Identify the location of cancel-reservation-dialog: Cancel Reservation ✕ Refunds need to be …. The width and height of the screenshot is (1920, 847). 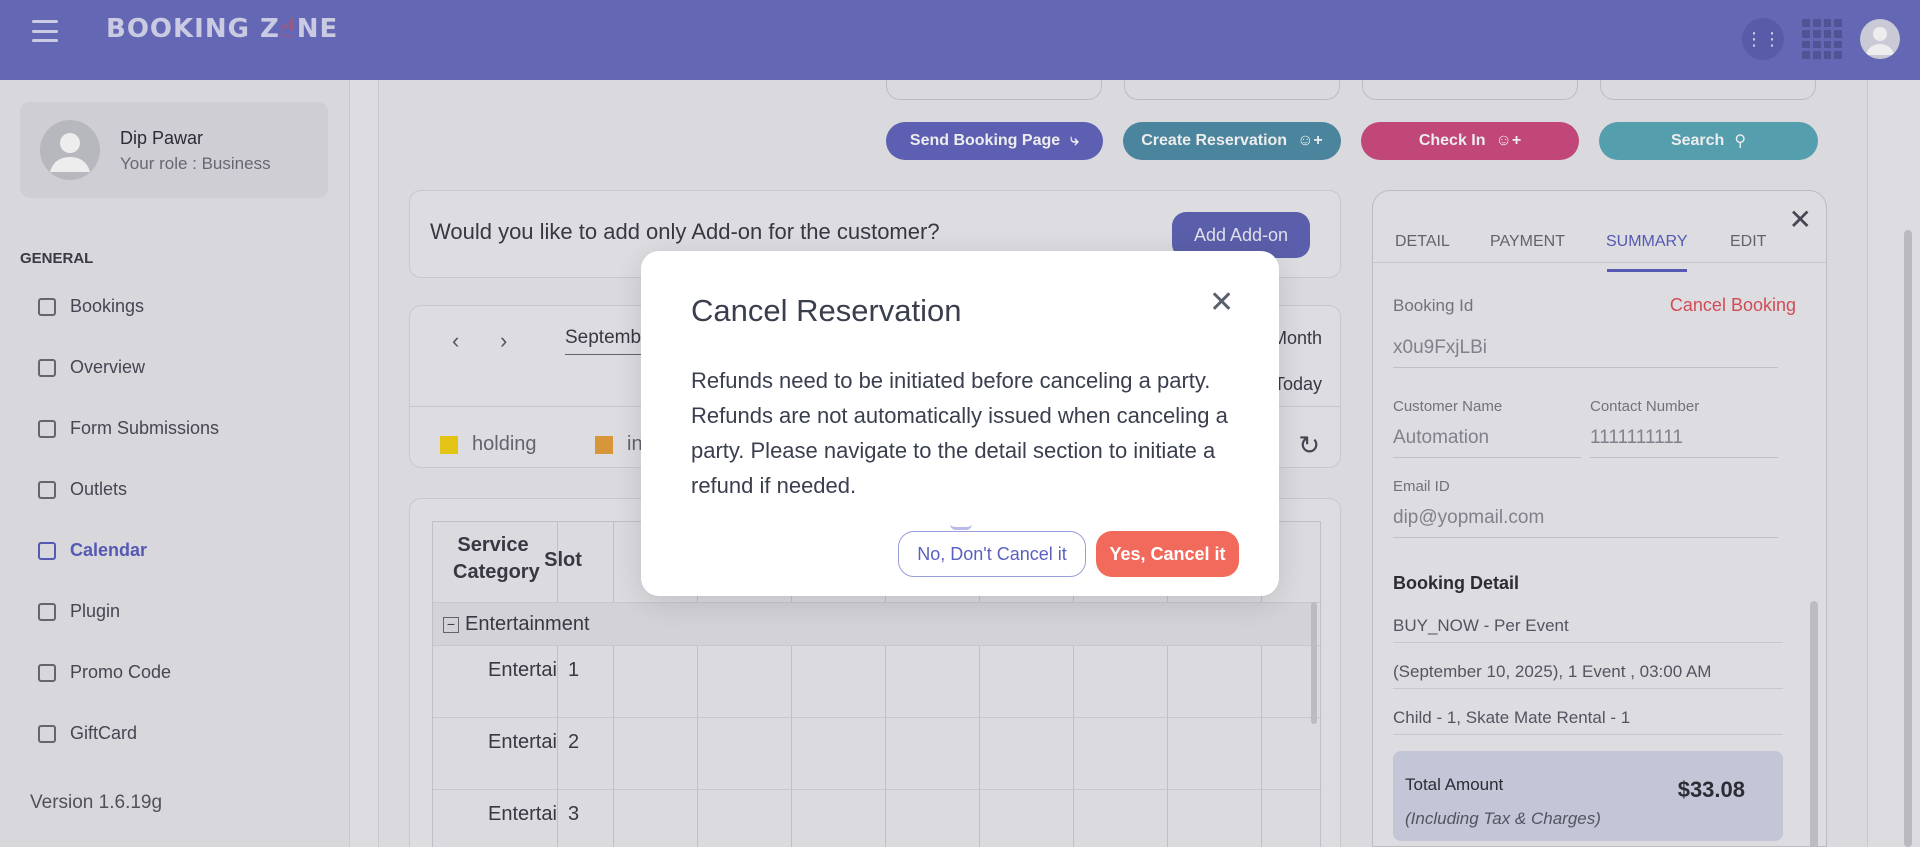
(960, 423).